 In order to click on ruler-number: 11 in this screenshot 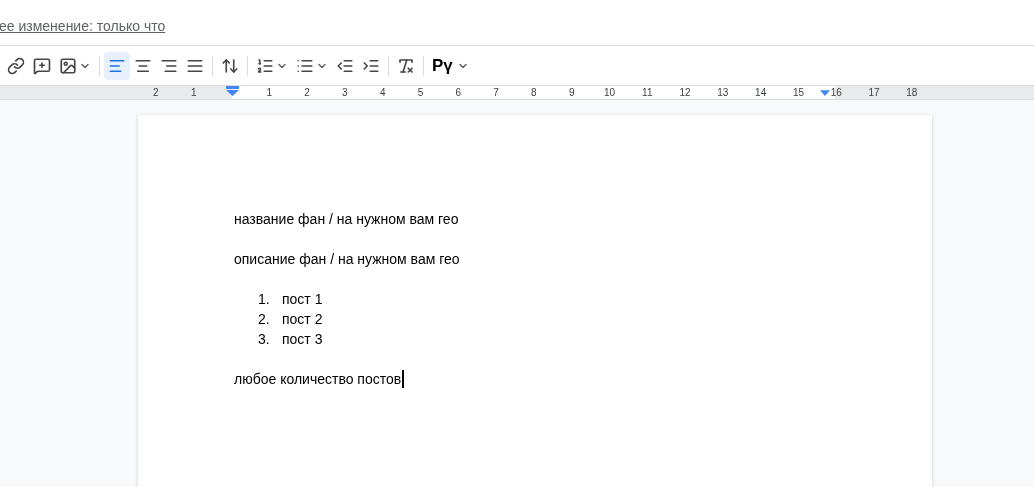, I will do `click(647, 93)`.